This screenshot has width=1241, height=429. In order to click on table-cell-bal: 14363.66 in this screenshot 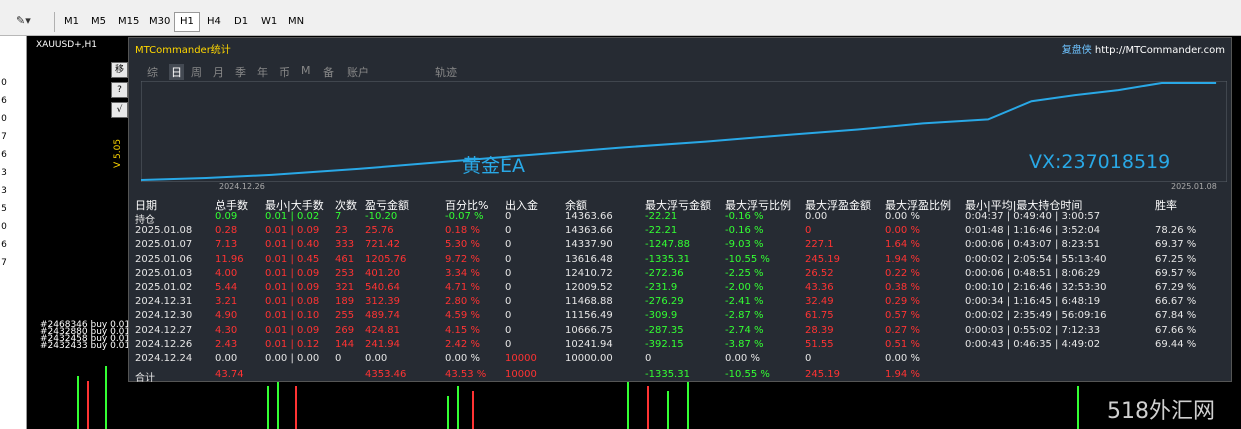, I will do `click(589, 231)`.